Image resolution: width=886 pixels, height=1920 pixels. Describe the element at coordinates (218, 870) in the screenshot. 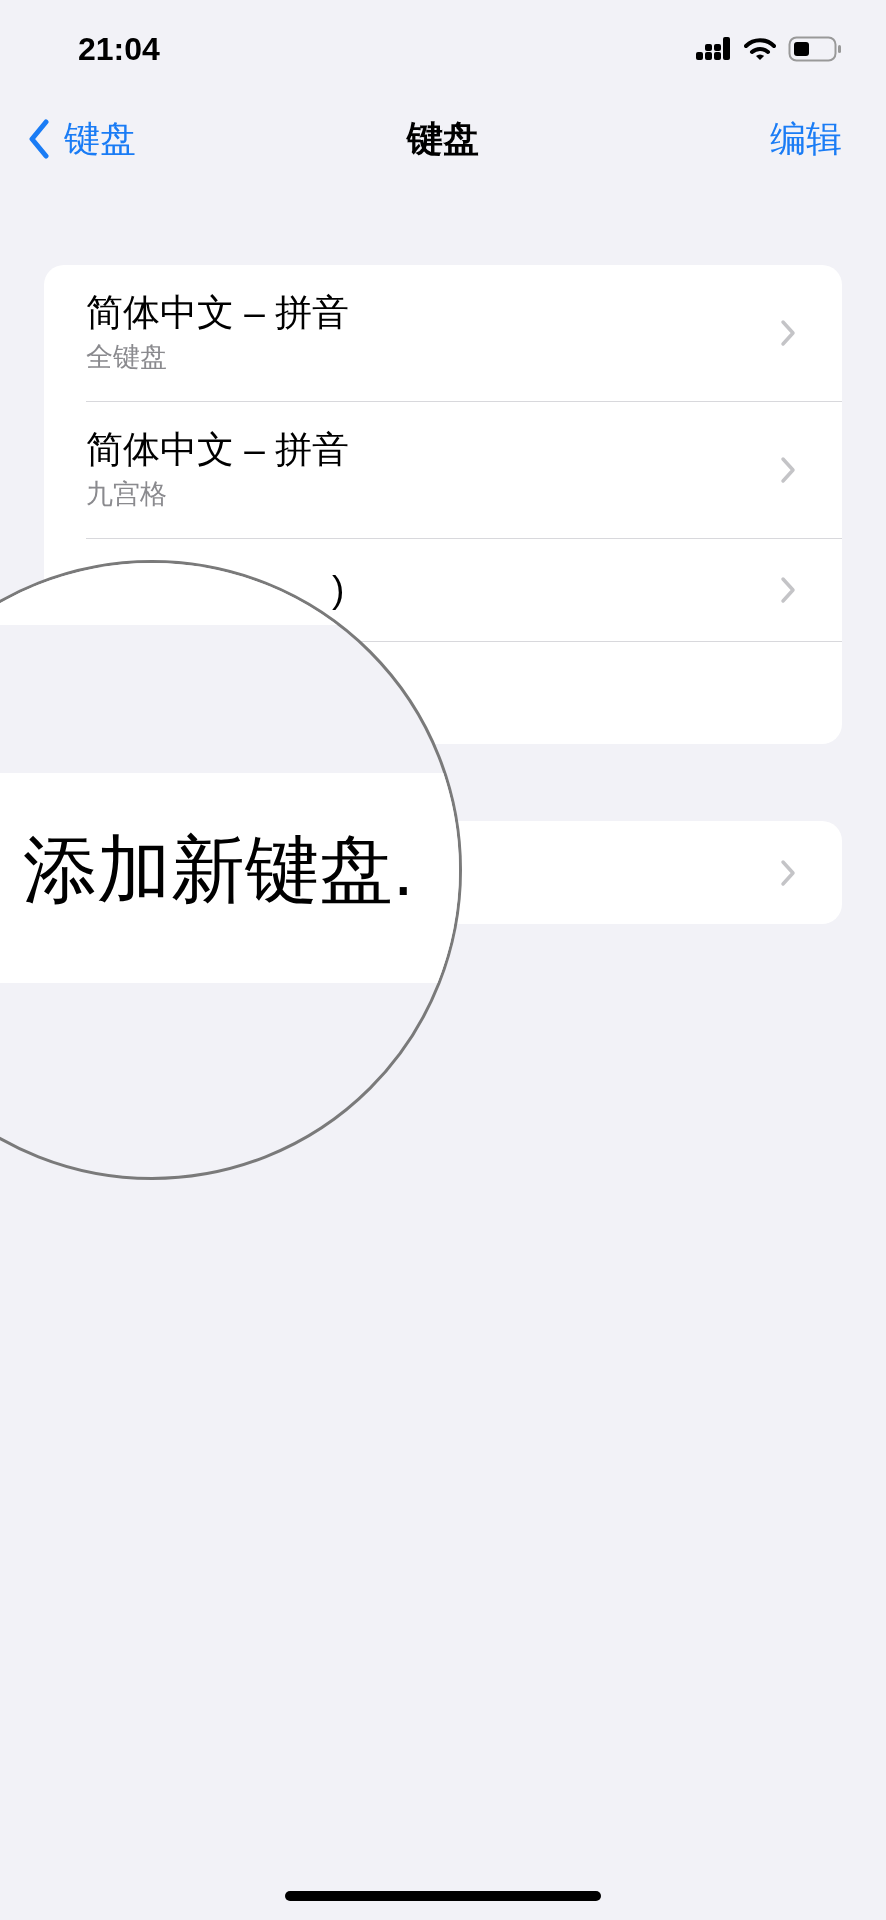

I see `magnified-text: 添加新键盘.` at that location.